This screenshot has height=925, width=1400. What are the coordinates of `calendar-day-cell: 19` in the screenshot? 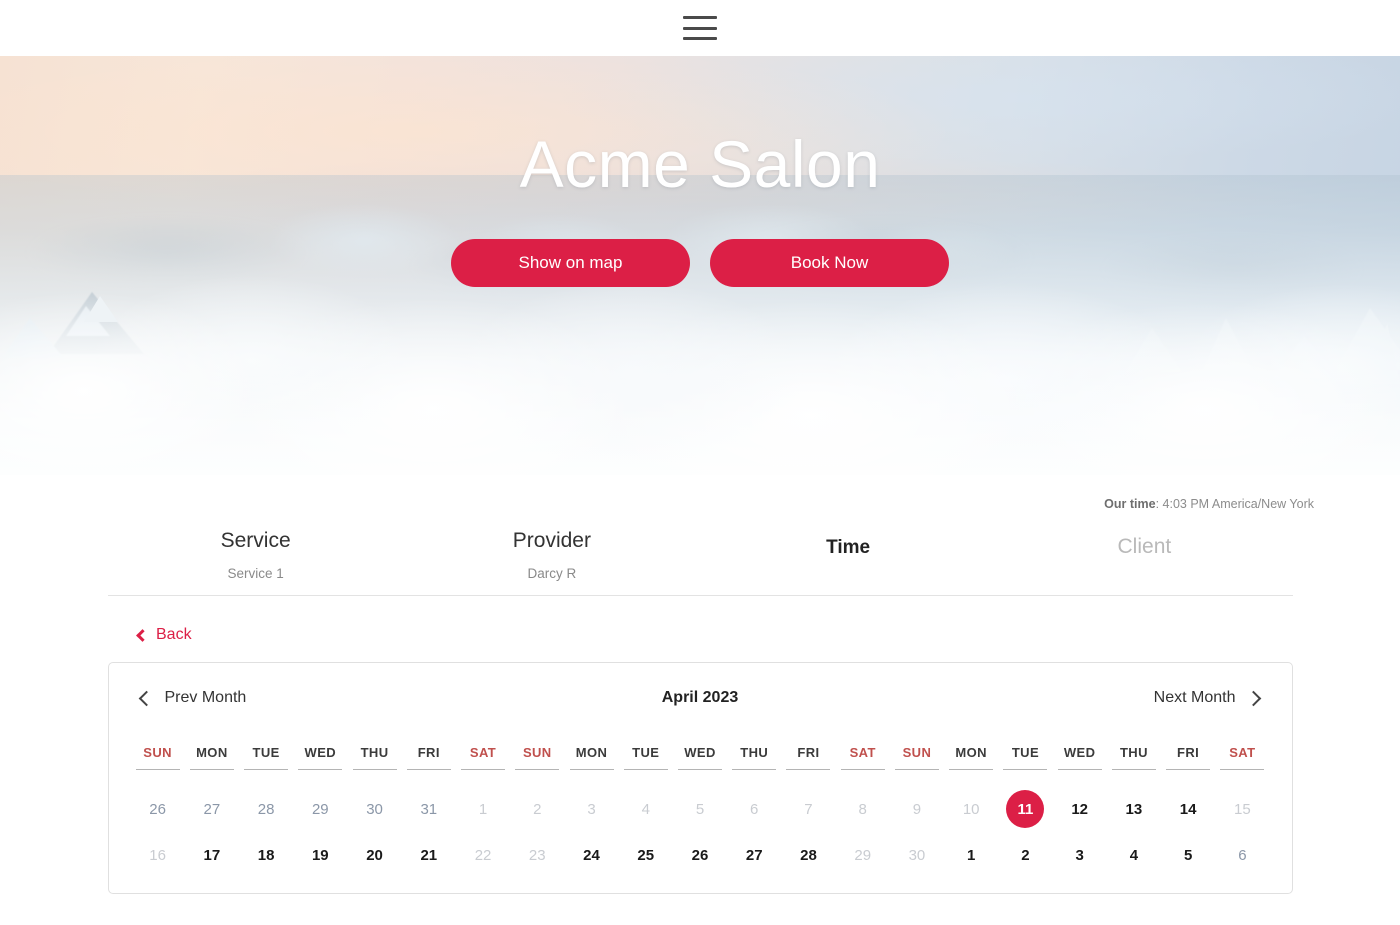 It's located at (320, 855).